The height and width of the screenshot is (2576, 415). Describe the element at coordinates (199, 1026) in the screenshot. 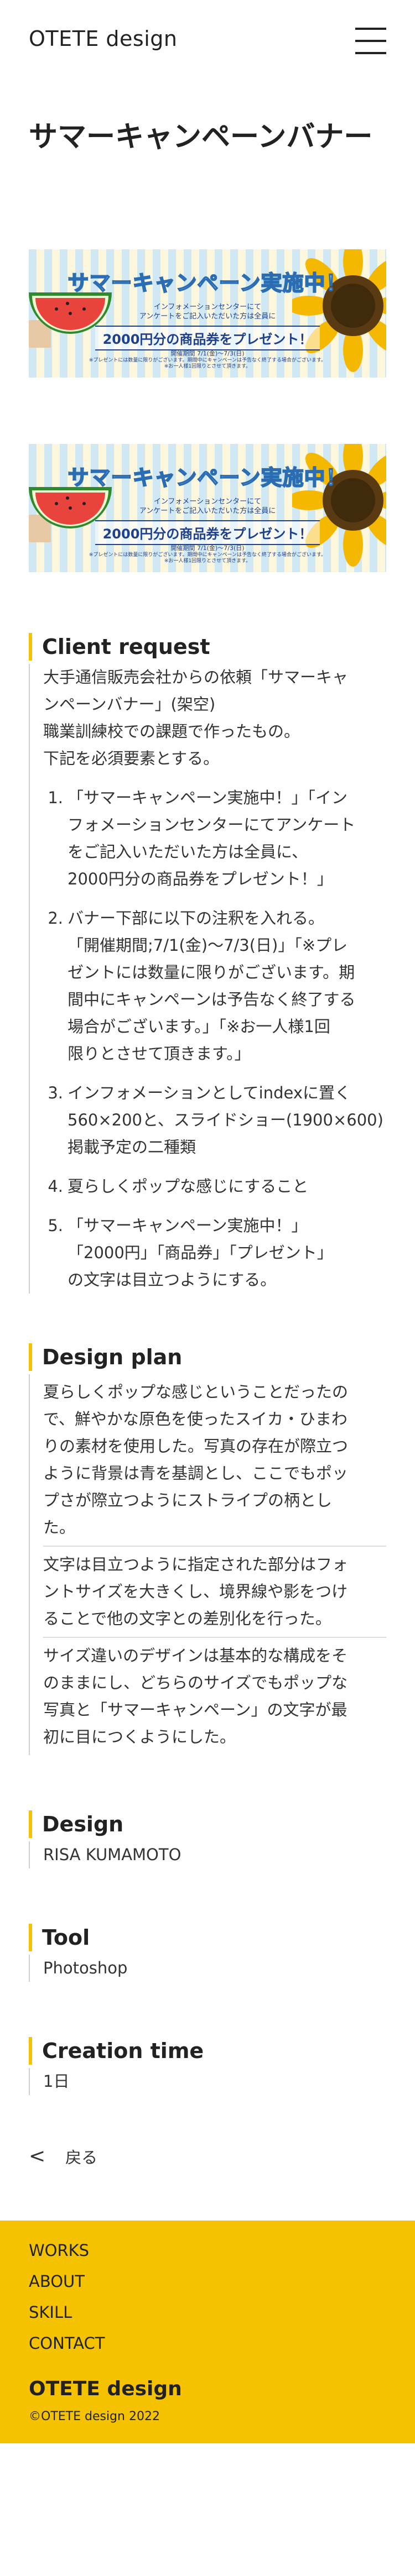

I see `text-line: 場合がございます。」「※お一人様1回` at that location.